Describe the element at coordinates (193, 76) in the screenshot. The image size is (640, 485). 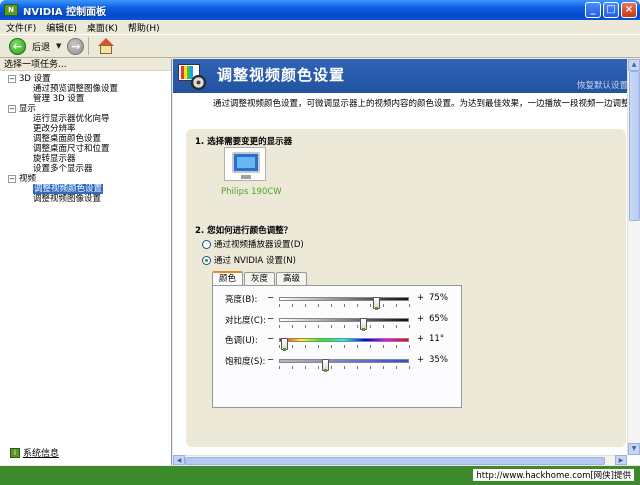
I see `video-color-icon` at that location.